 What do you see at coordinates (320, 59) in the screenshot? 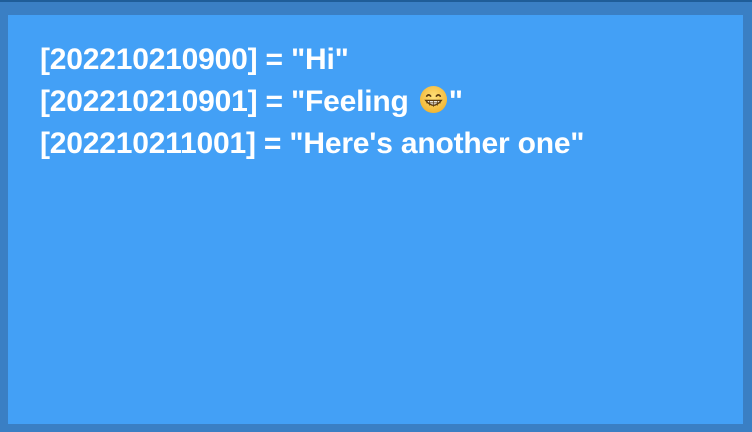
I see `line-1-value: "Hi"` at bounding box center [320, 59].